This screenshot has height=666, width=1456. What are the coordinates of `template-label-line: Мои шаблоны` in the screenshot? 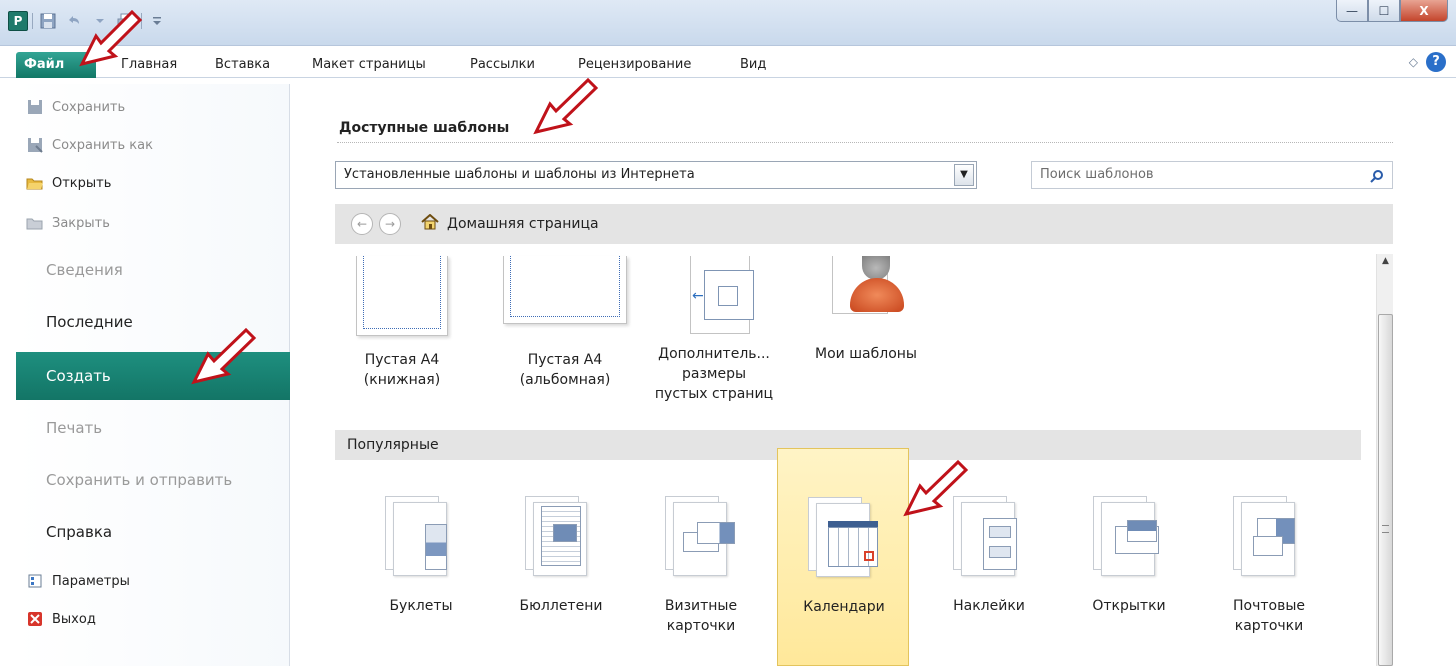 It's located at (866, 354).